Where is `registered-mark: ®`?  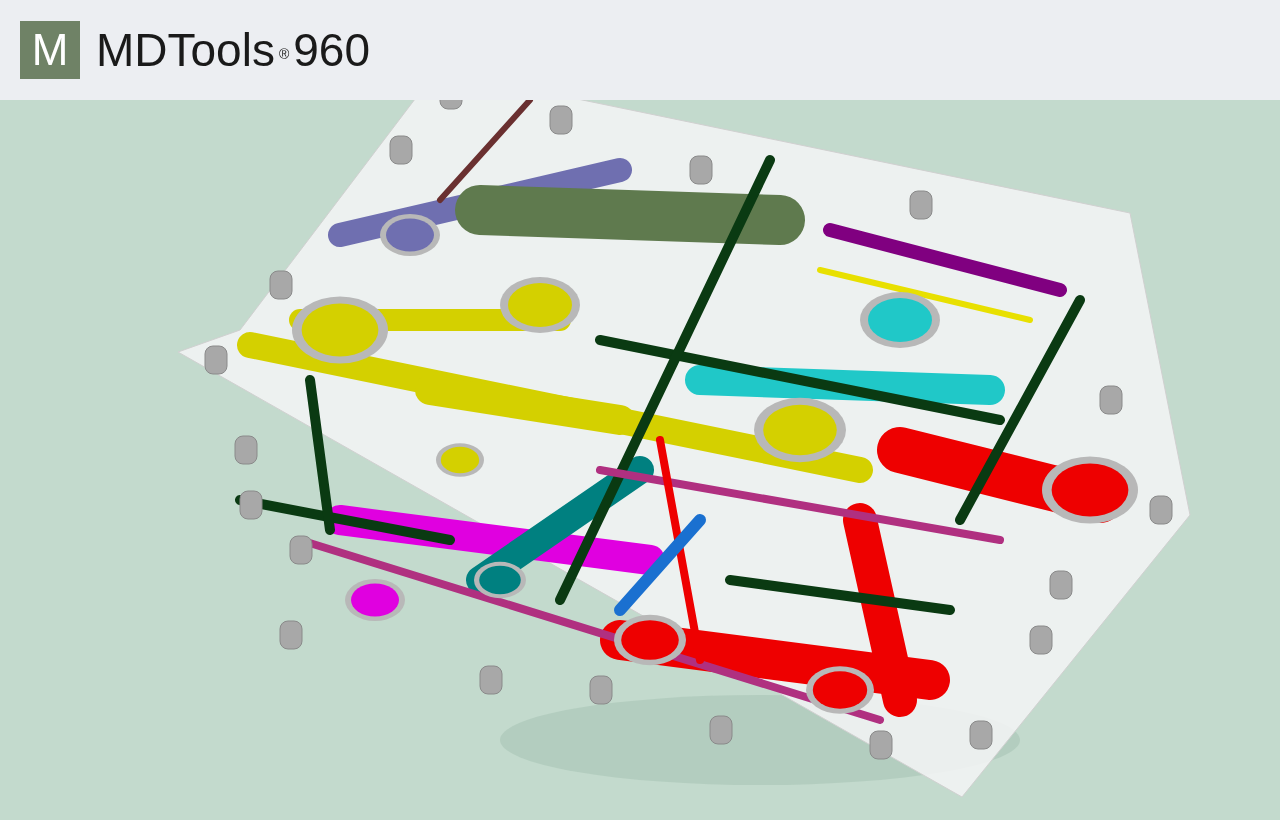 registered-mark: ® is located at coordinates (284, 54).